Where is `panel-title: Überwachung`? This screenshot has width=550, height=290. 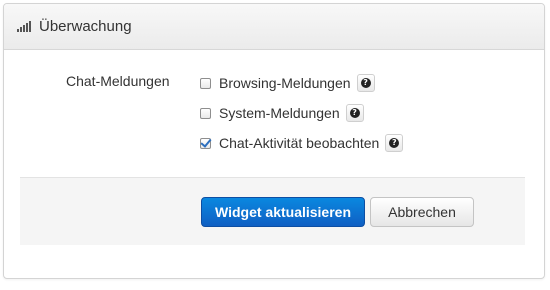 panel-title: Überwachung is located at coordinates (85, 26).